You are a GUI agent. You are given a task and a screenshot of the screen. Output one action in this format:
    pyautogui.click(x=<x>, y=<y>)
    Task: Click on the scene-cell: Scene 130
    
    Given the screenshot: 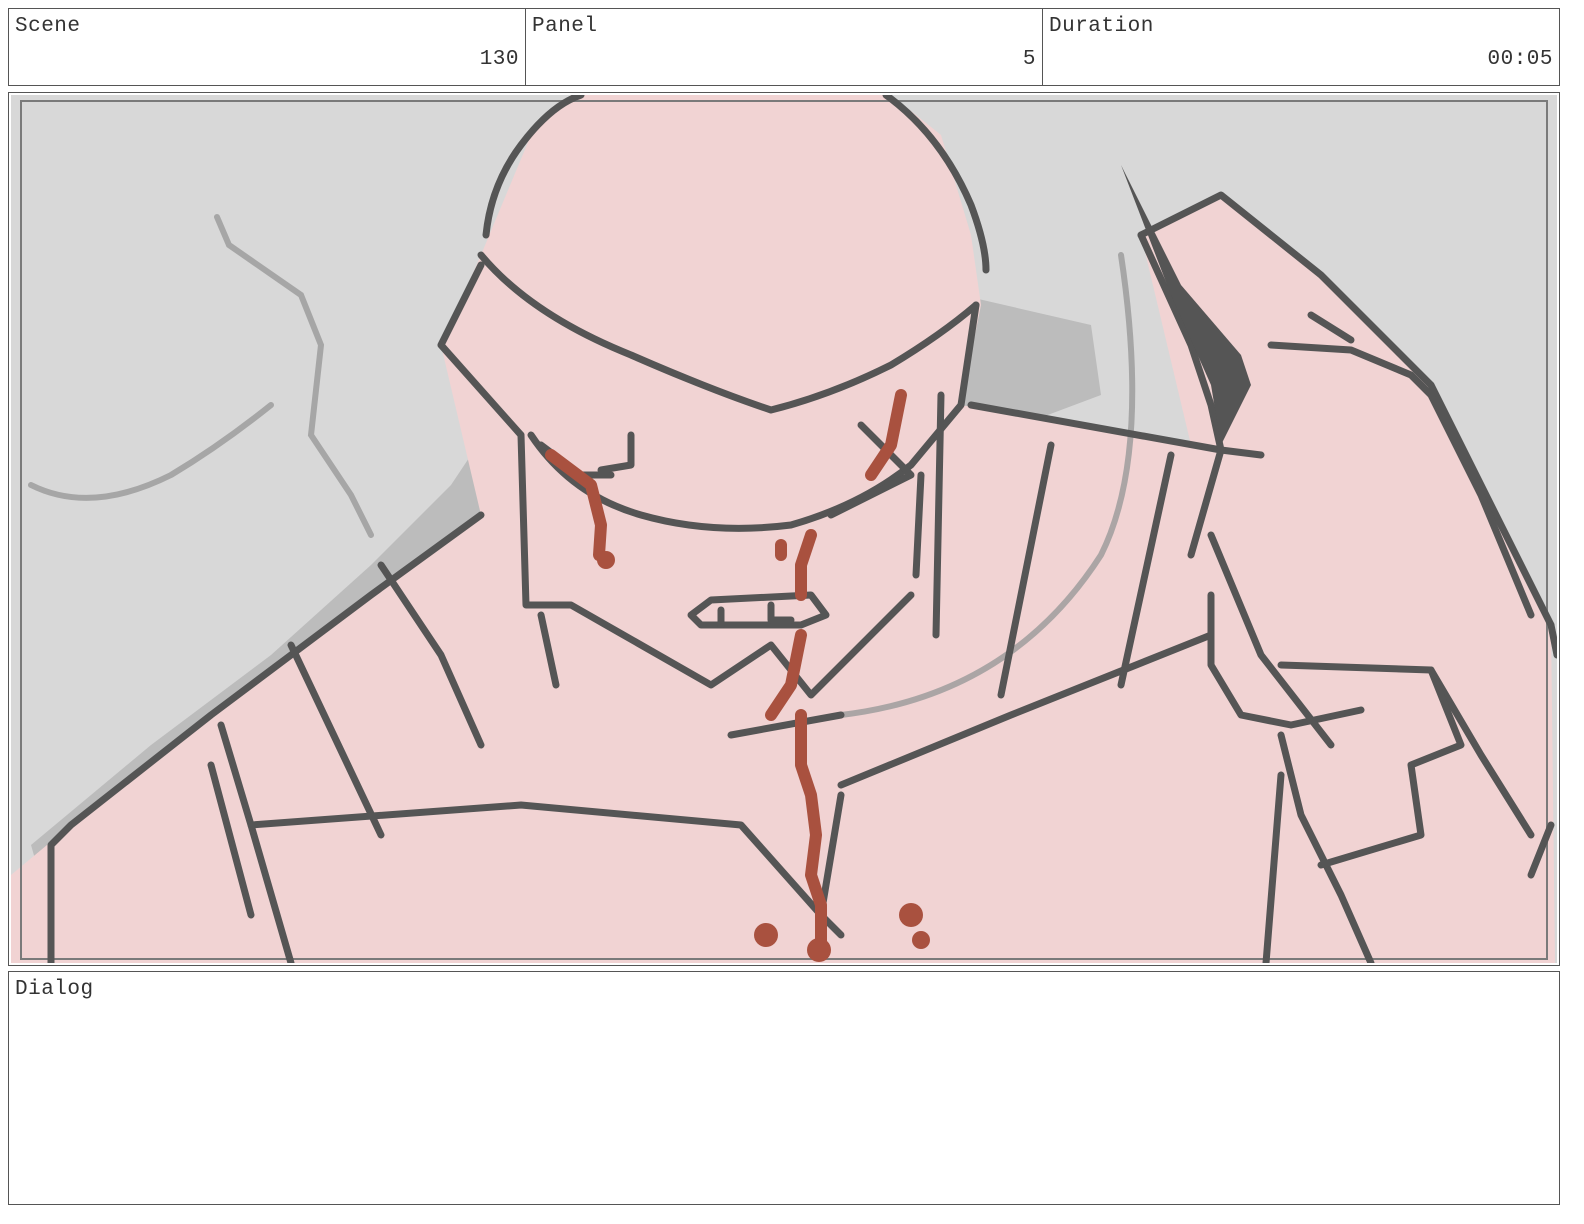 What is the action you would take?
    pyautogui.click(x=267, y=47)
    